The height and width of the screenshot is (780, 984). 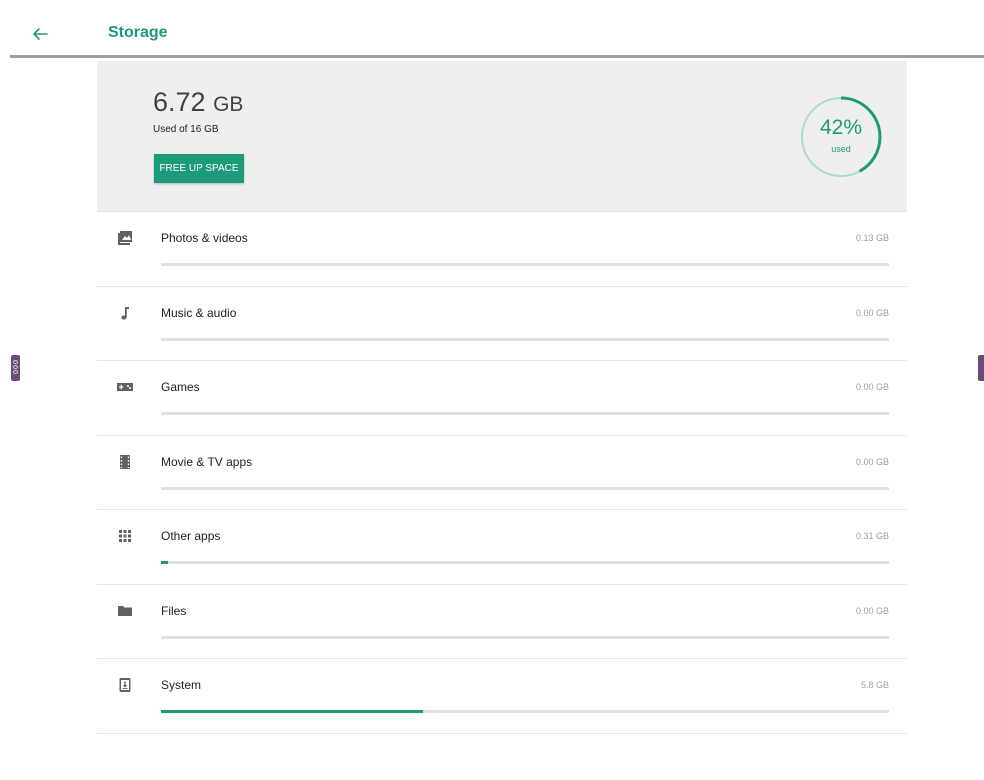 I want to click on photo-icon, so click(x=125, y=238).